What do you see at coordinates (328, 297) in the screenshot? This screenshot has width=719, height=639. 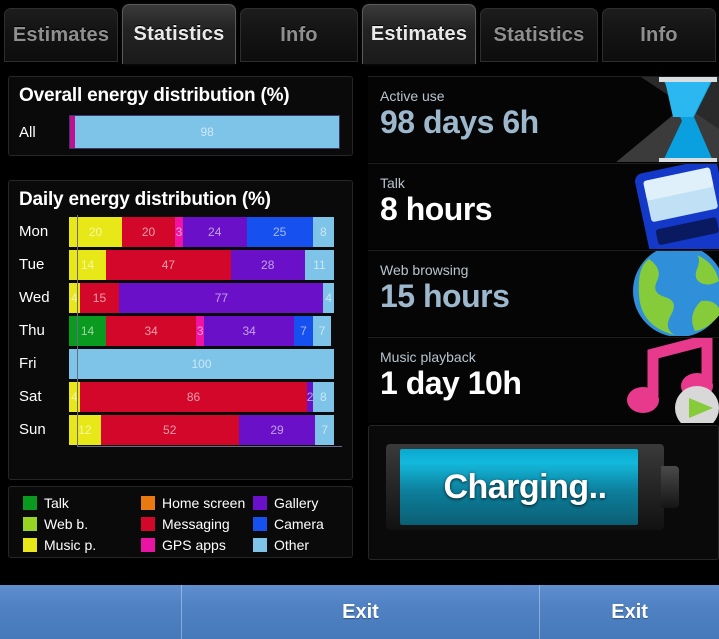 I see `daily-segment-other: 4` at bounding box center [328, 297].